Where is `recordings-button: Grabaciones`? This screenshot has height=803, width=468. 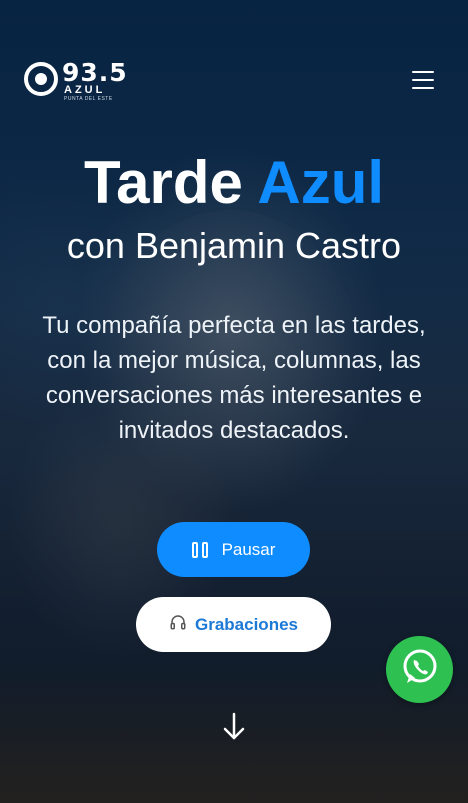
recordings-button: Grabaciones is located at coordinates (233, 624).